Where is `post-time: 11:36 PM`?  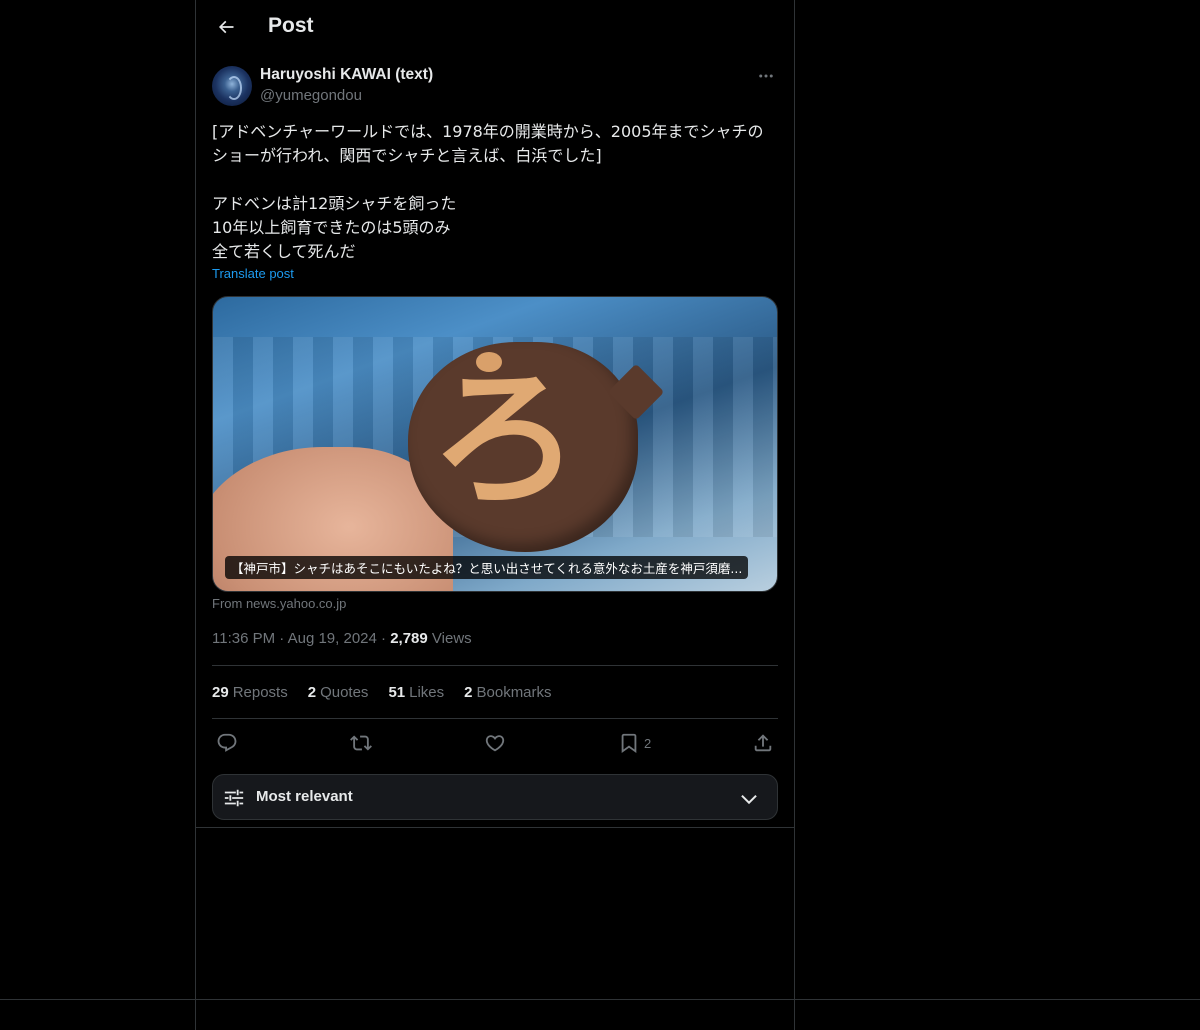
post-time: 11:36 PM is located at coordinates (243, 638).